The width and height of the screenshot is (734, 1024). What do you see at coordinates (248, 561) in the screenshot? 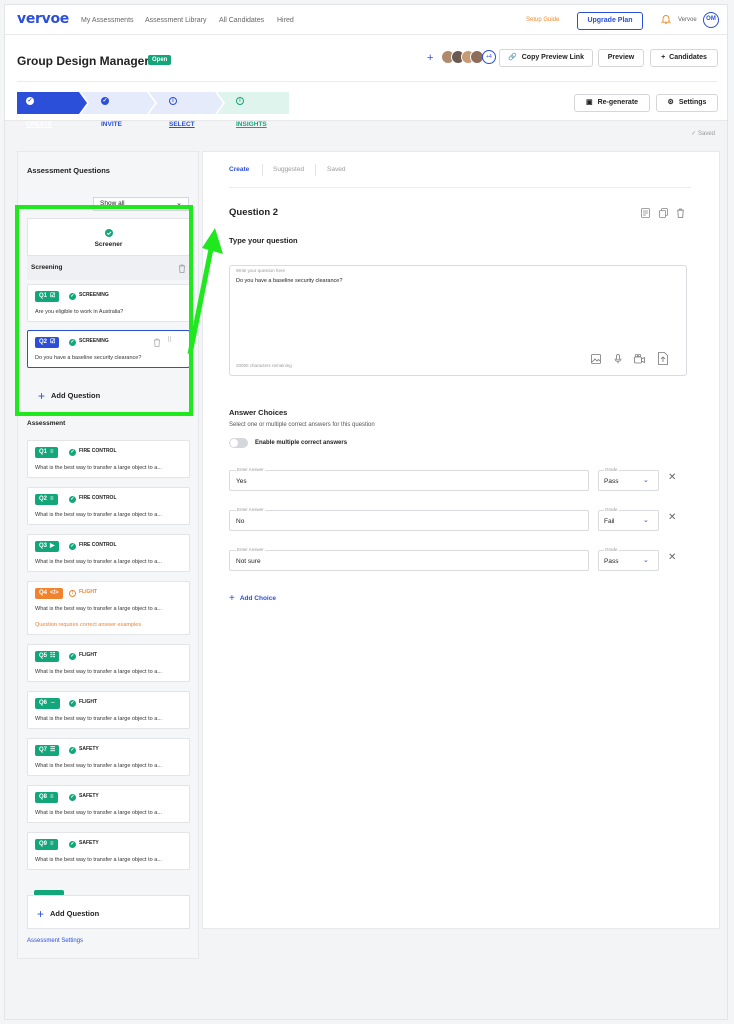
I see `answer-value: Not sure` at bounding box center [248, 561].